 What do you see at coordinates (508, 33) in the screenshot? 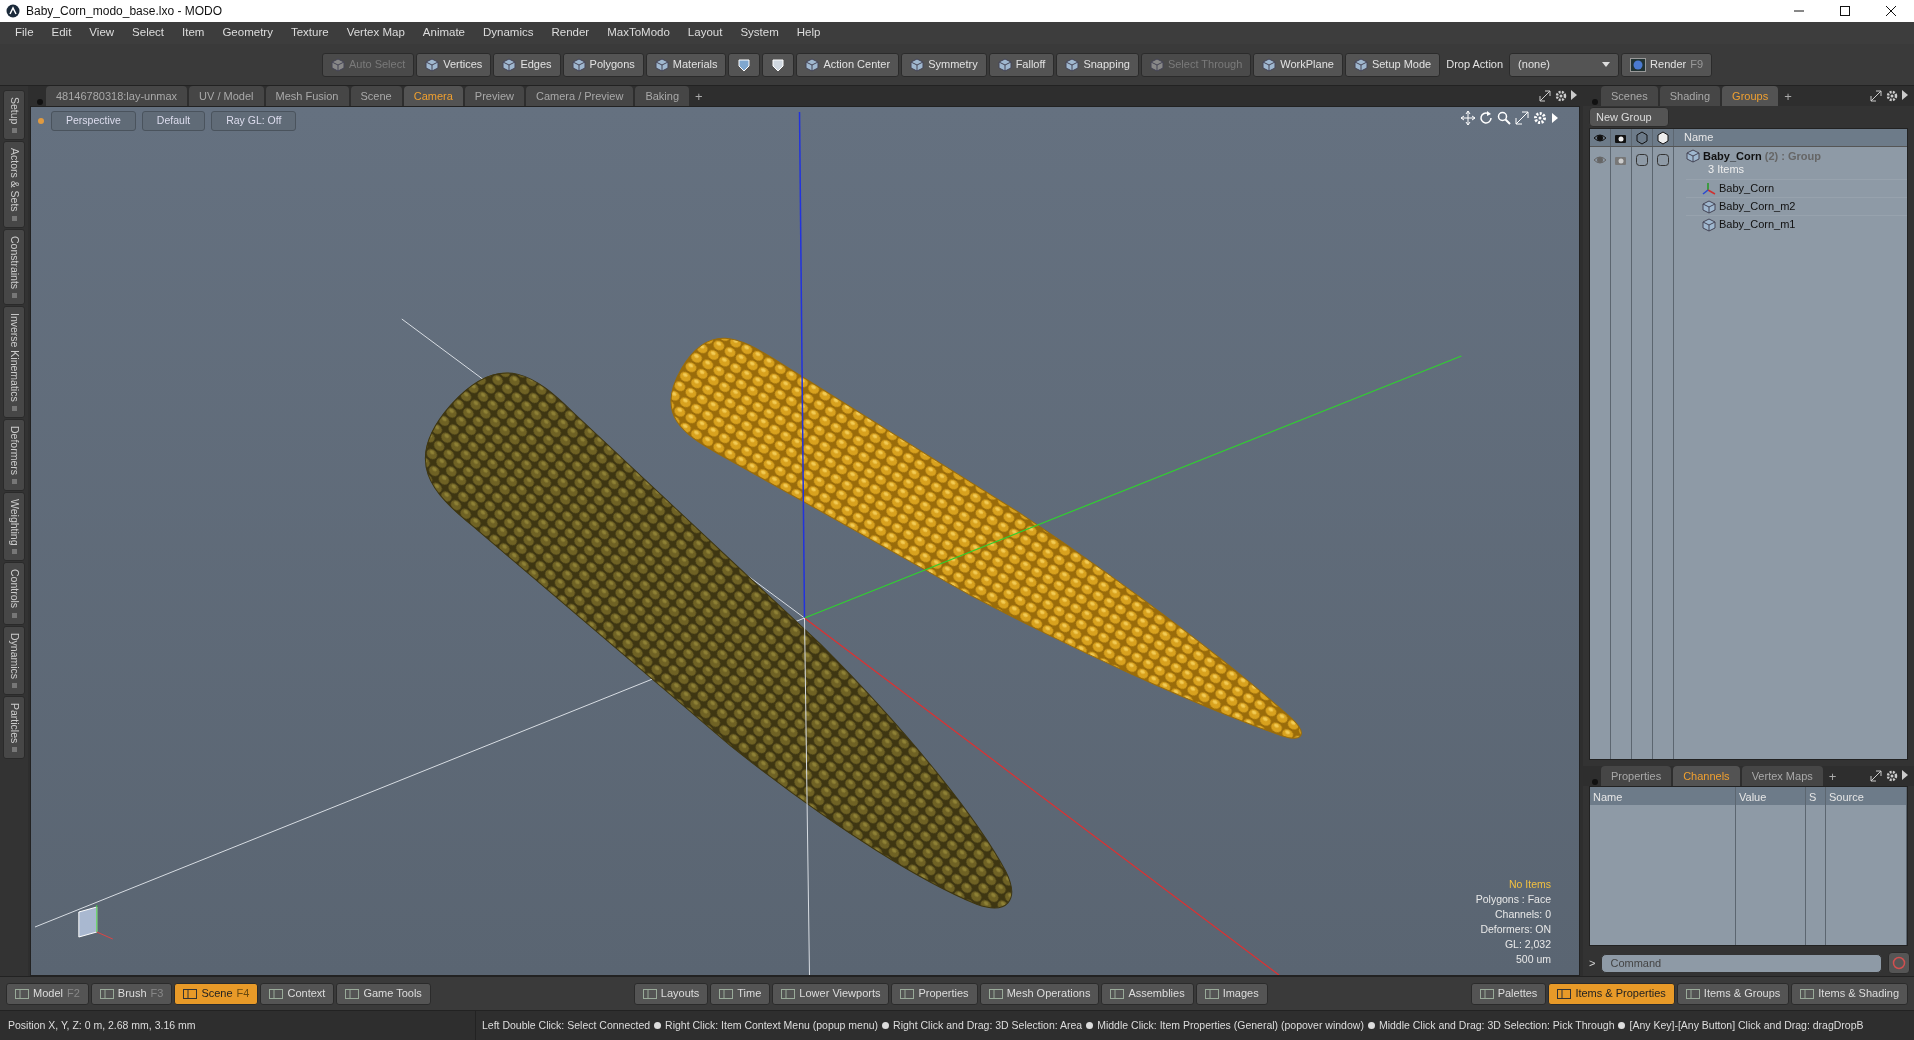
I see `menu-item: Dynamics` at bounding box center [508, 33].